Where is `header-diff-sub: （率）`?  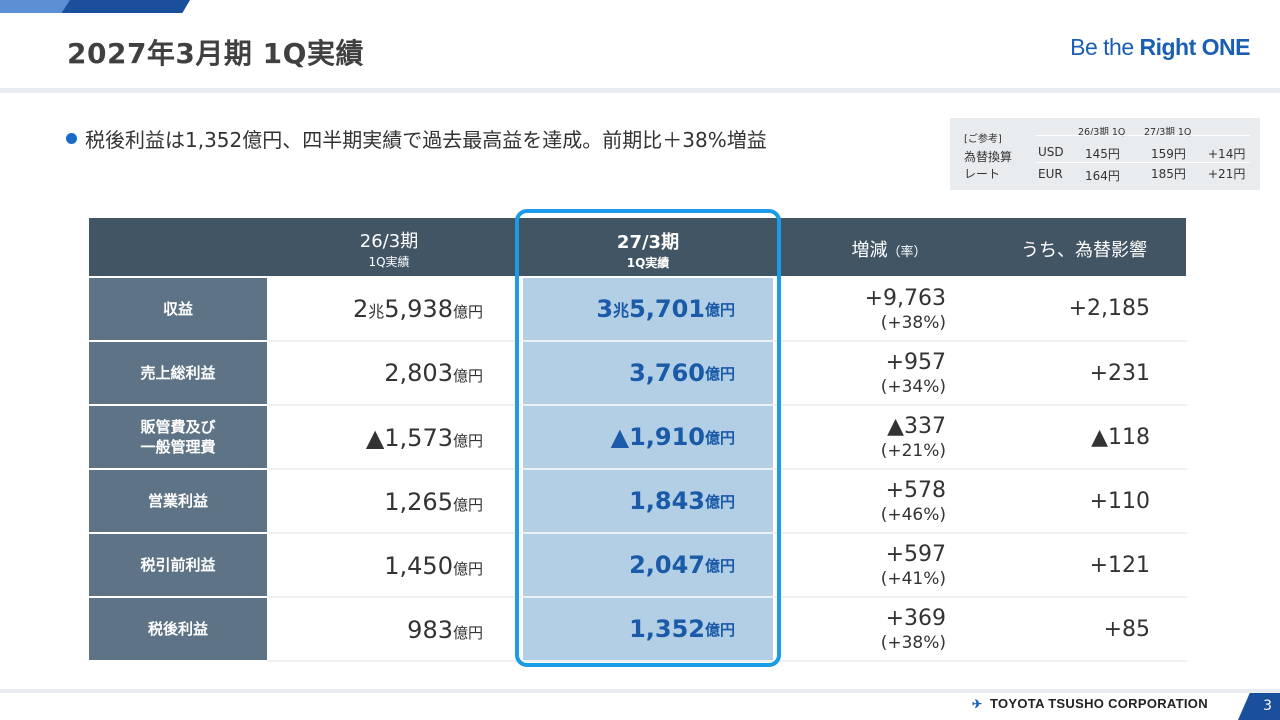
header-diff-sub: （率） is located at coordinates (907, 252).